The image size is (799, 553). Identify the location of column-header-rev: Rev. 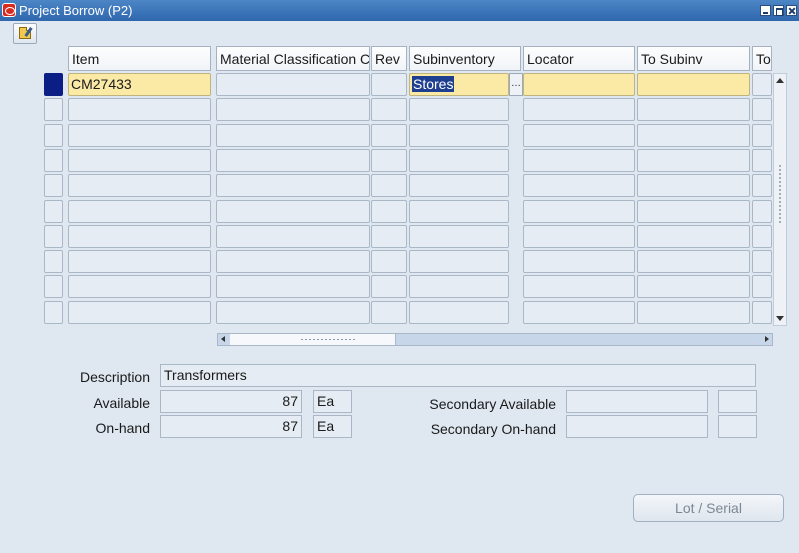
(389, 58).